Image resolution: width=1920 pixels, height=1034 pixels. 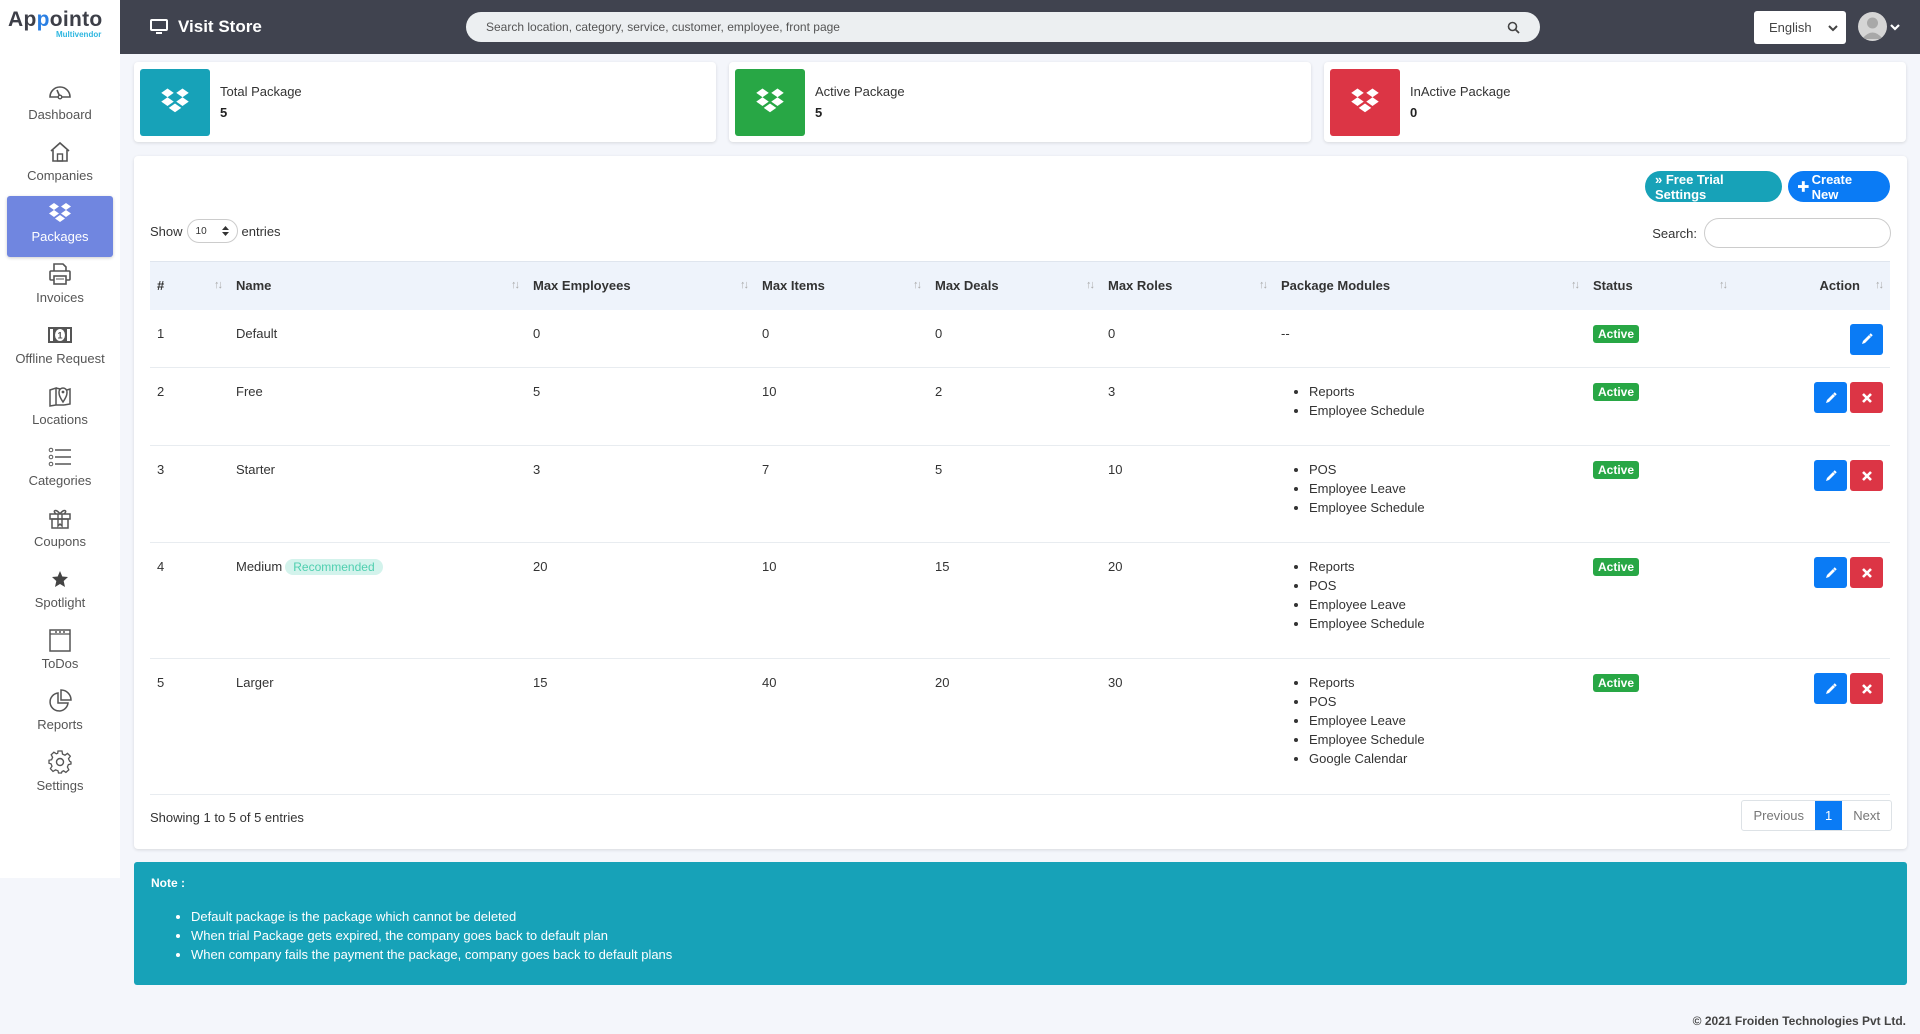 What do you see at coordinates (60, 579) in the screenshot?
I see `star-icon` at bounding box center [60, 579].